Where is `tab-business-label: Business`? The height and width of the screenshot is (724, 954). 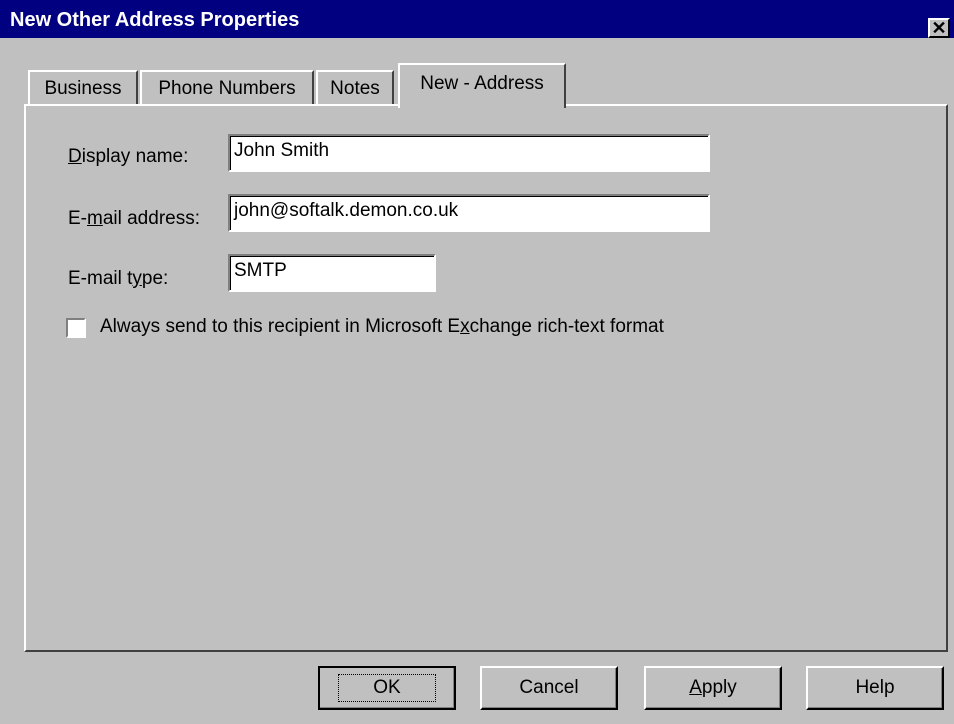 tab-business-label: Business is located at coordinates (83, 88).